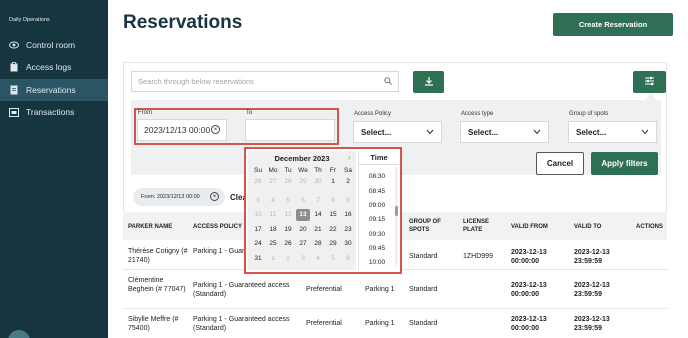 The image size is (688, 338). I want to click on sidebar-item-access-logs: Access logs, so click(54, 67).